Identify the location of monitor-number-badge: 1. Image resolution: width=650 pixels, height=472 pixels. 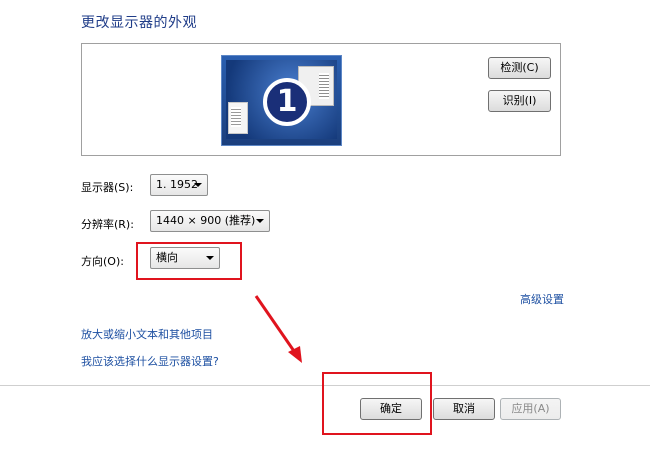
(287, 102).